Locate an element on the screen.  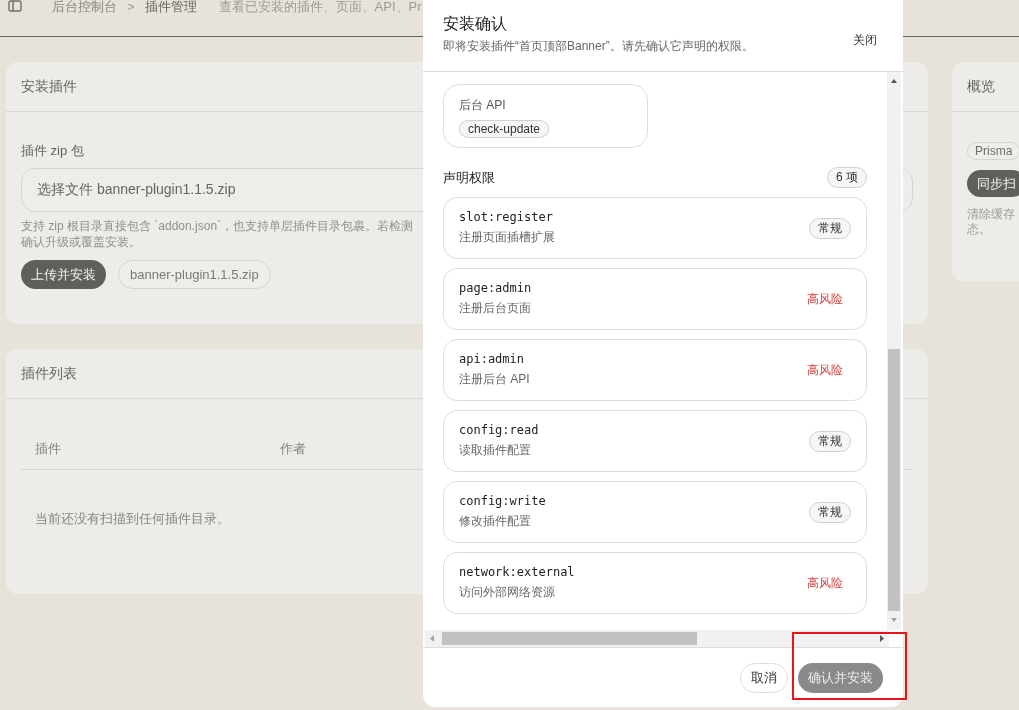
field-label: 插件 zip 包 is located at coordinates (52, 151).